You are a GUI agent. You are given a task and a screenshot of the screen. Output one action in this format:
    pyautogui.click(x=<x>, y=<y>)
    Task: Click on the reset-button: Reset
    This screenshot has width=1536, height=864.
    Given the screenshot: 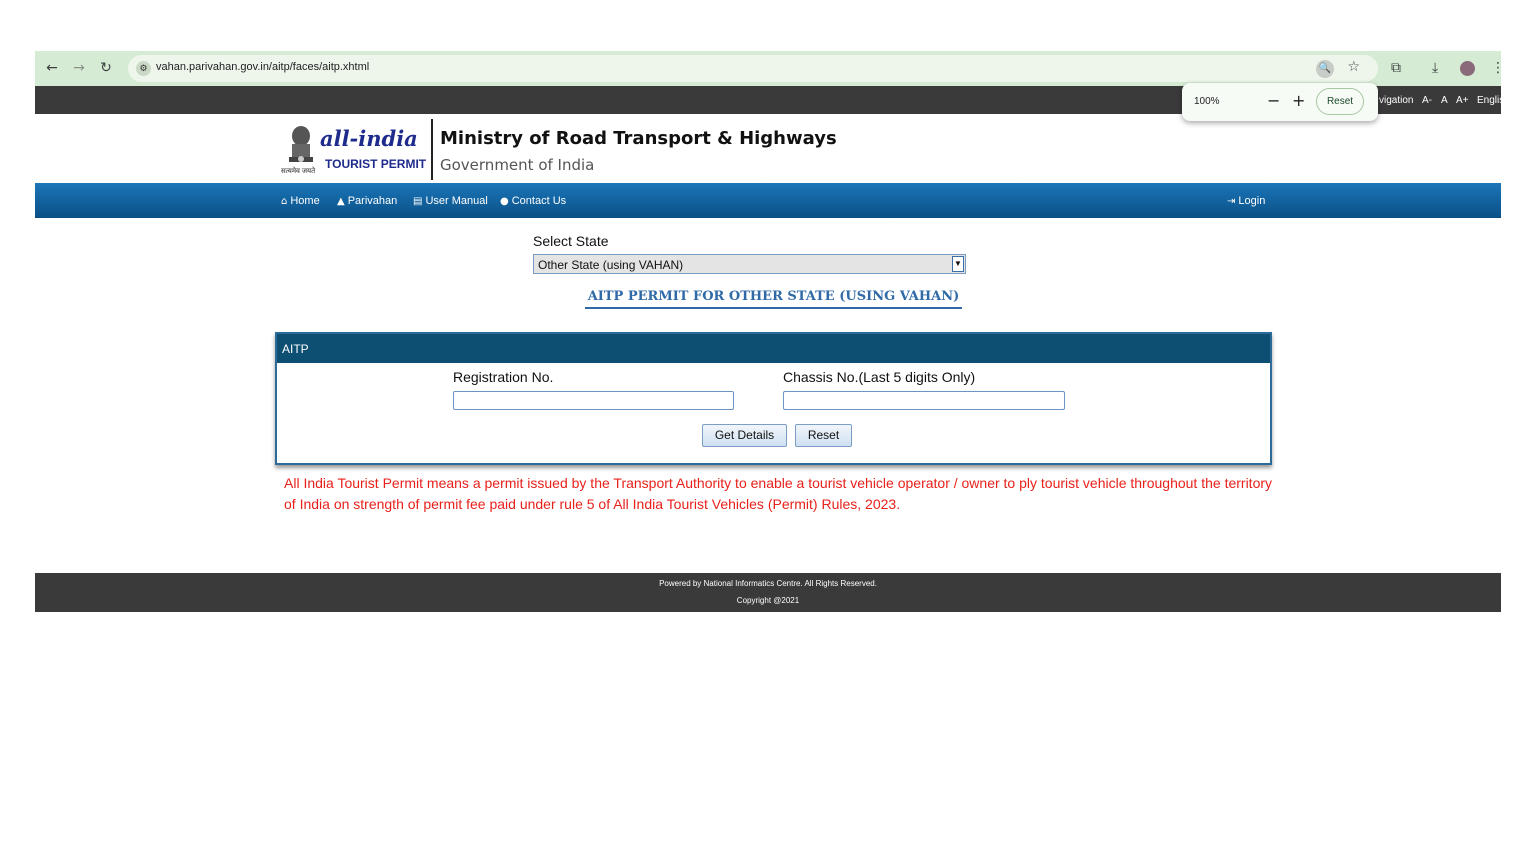 What is the action you would take?
    pyautogui.click(x=823, y=435)
    